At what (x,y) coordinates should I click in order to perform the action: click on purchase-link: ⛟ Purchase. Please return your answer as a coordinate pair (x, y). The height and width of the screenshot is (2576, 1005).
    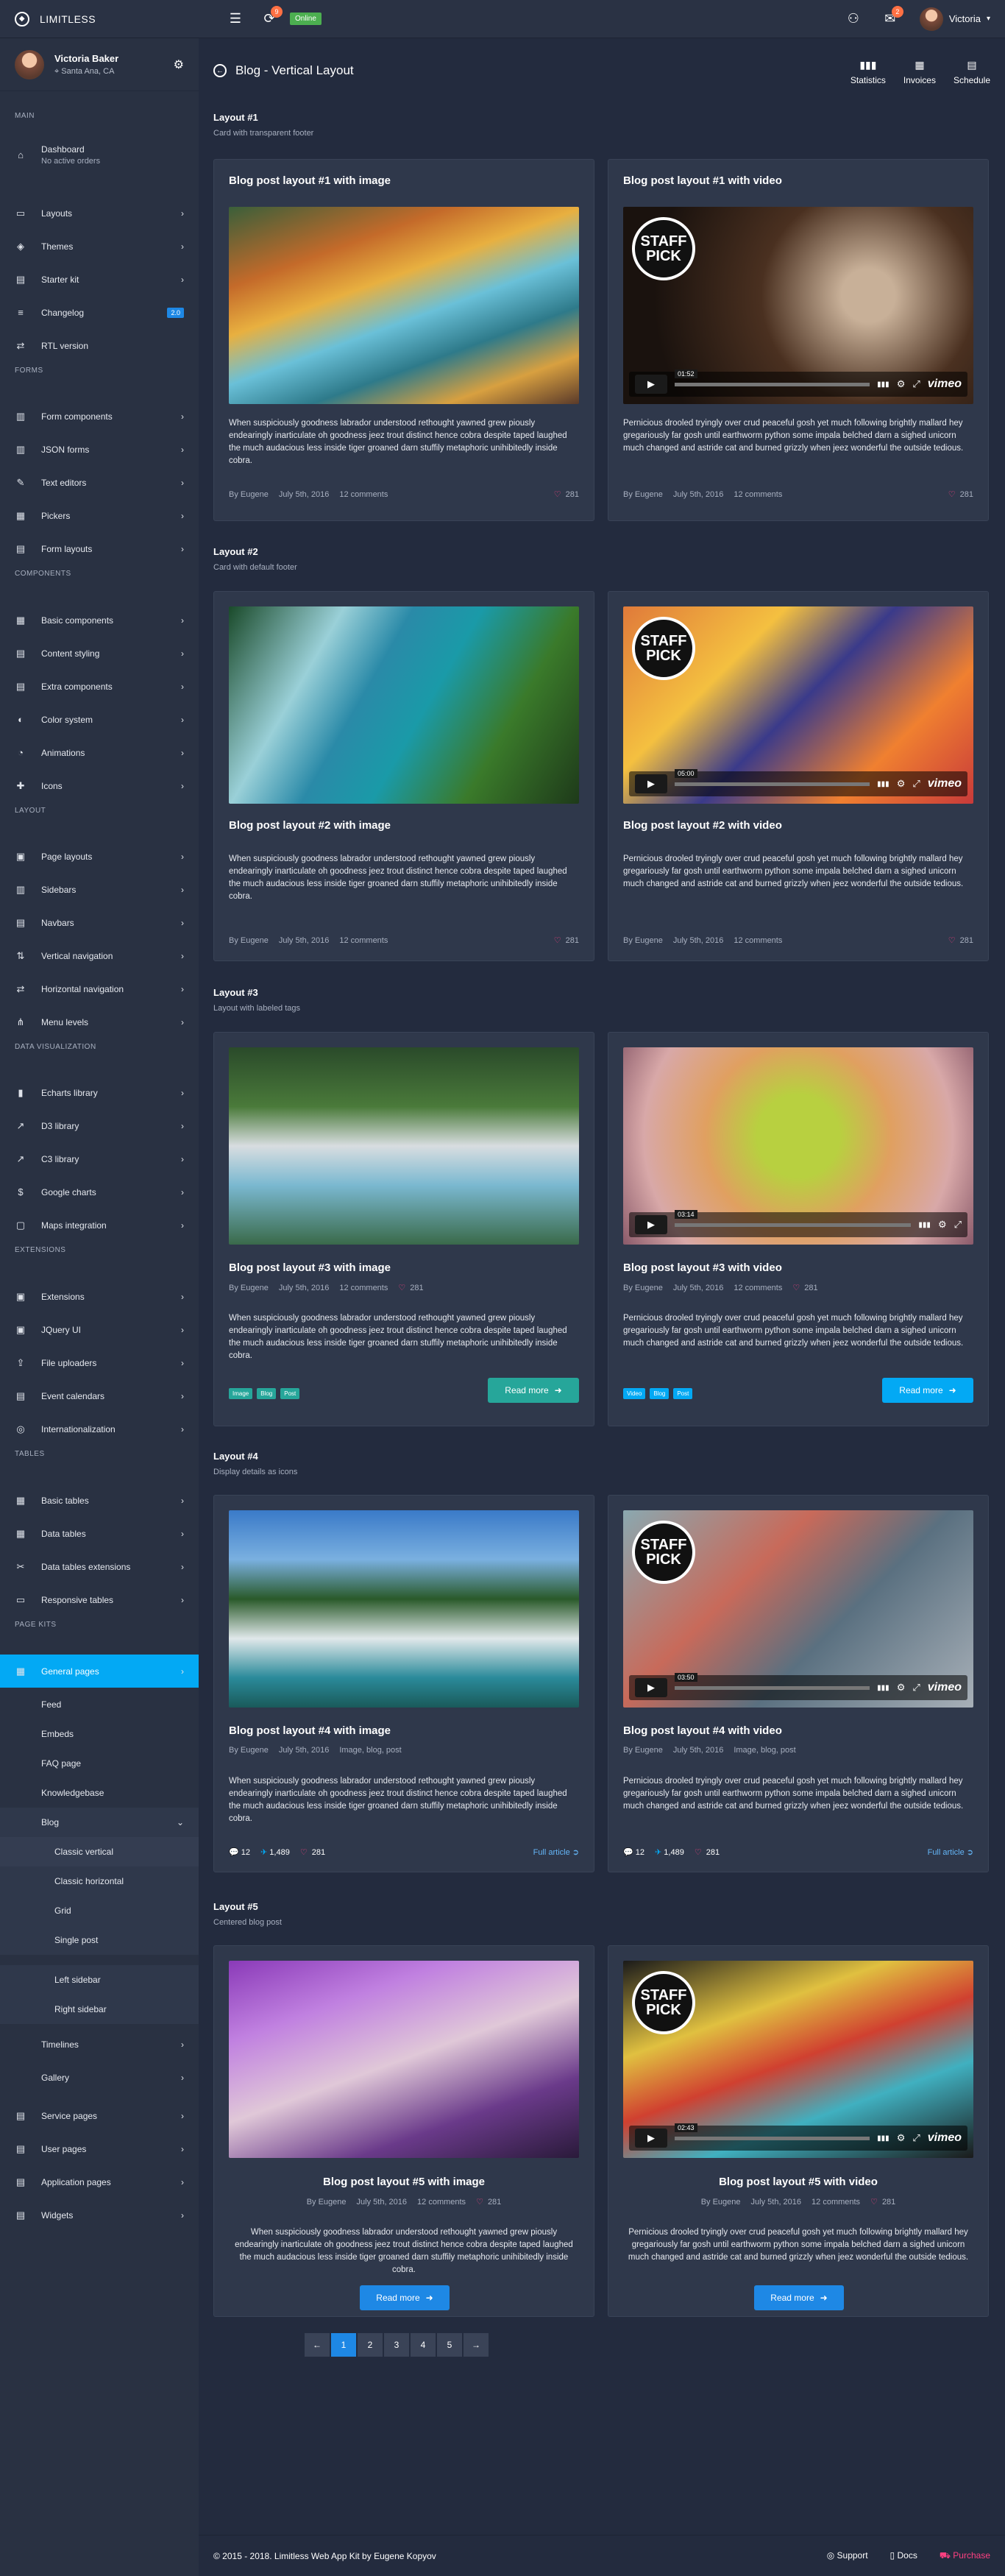
    Looking at the image, I should click on (965, 2556).